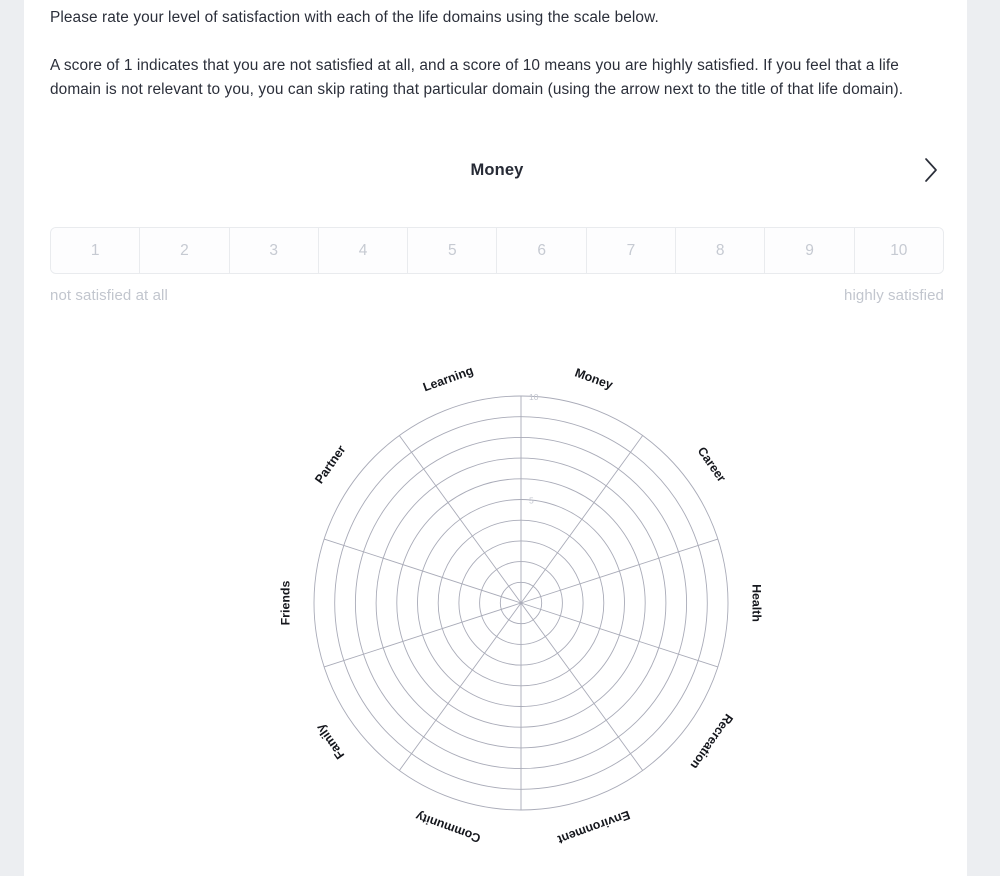 Image resolution: width=1000 pixels, height=876 pixels. I want to click on rating-scale: 1 2 3 4 5 6 7 8 9 10, so click(497, 250).